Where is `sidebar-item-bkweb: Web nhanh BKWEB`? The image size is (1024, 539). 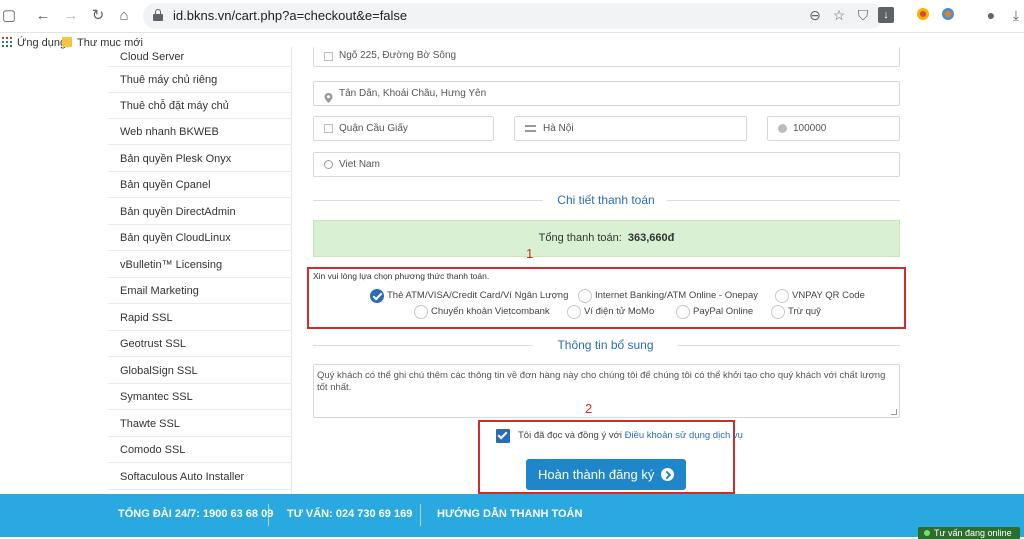
sidebar-item-bkweb: Web nhanh BKWEB is located at coordinates (200, 132).